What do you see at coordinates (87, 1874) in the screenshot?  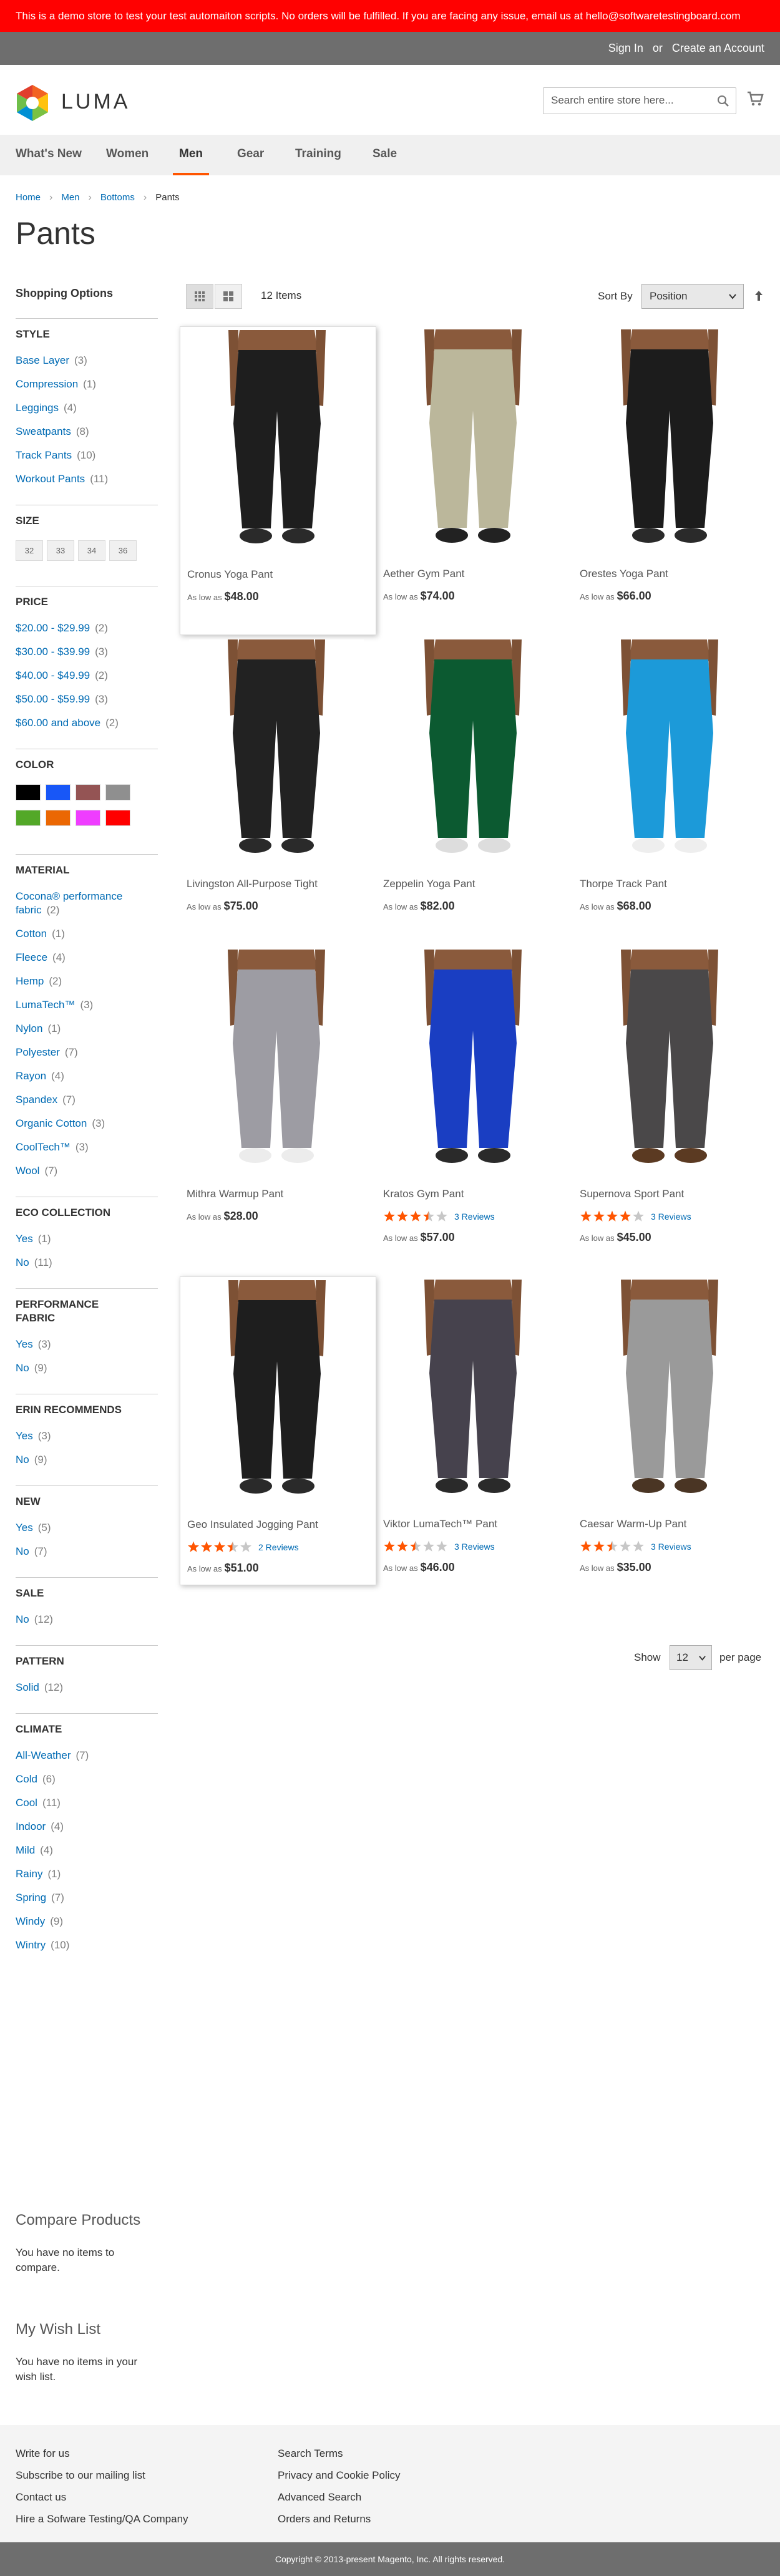 I see `filter-option: Rainy (1)` at bounding box center [87, 1874].